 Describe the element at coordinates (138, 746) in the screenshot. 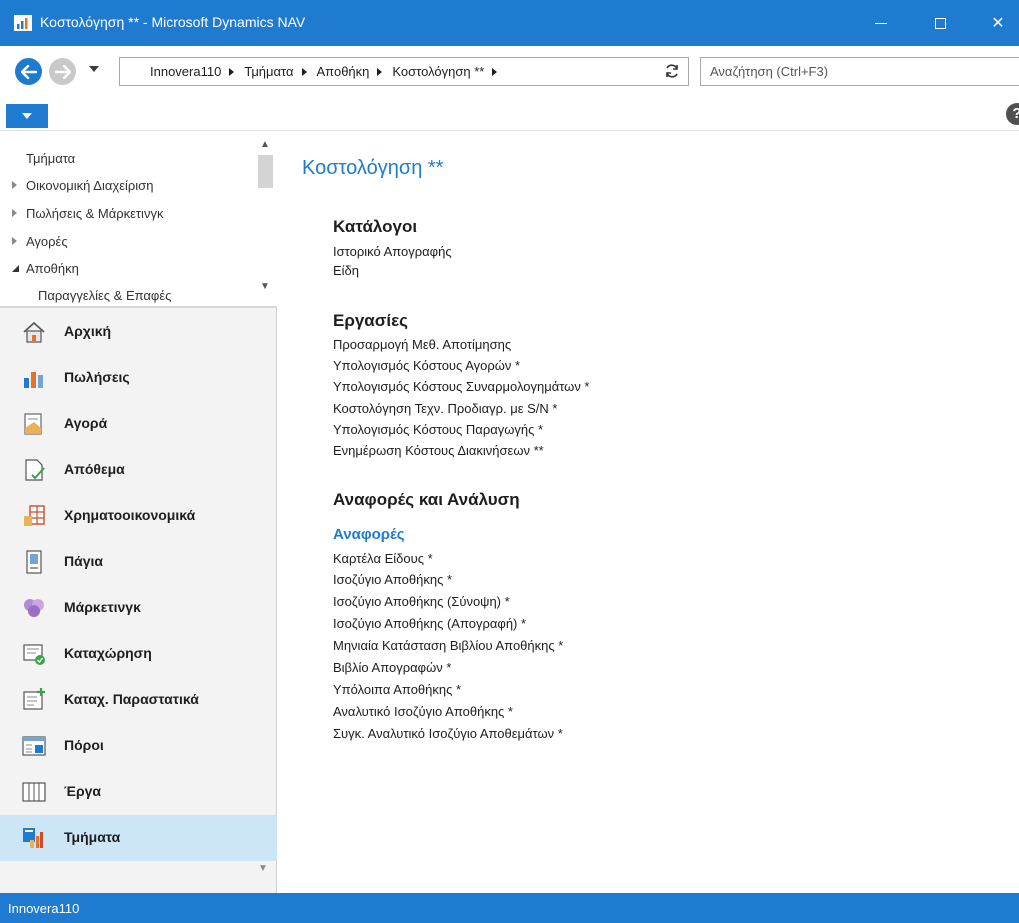

I see `nav-button-resources: Πόροι` at that location.